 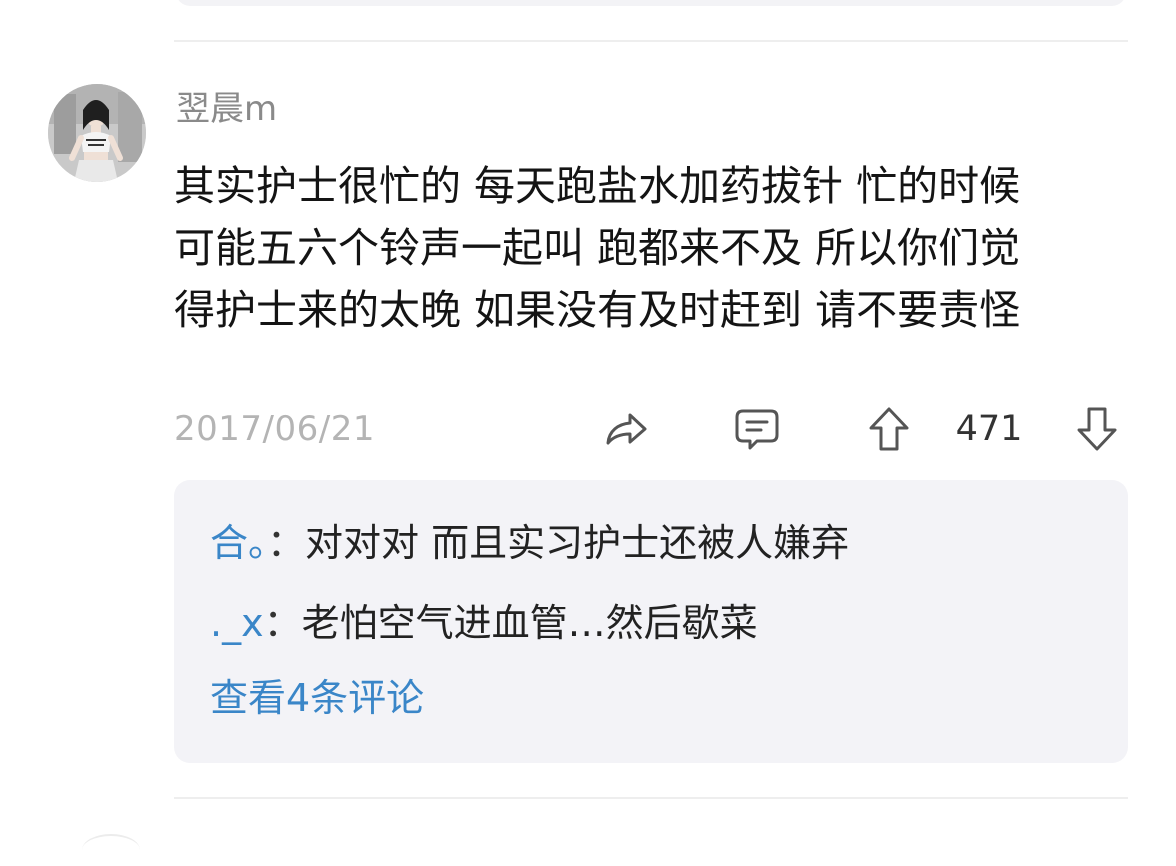 I want to click on arrow-down-icon, so click(x=1097, y=429).